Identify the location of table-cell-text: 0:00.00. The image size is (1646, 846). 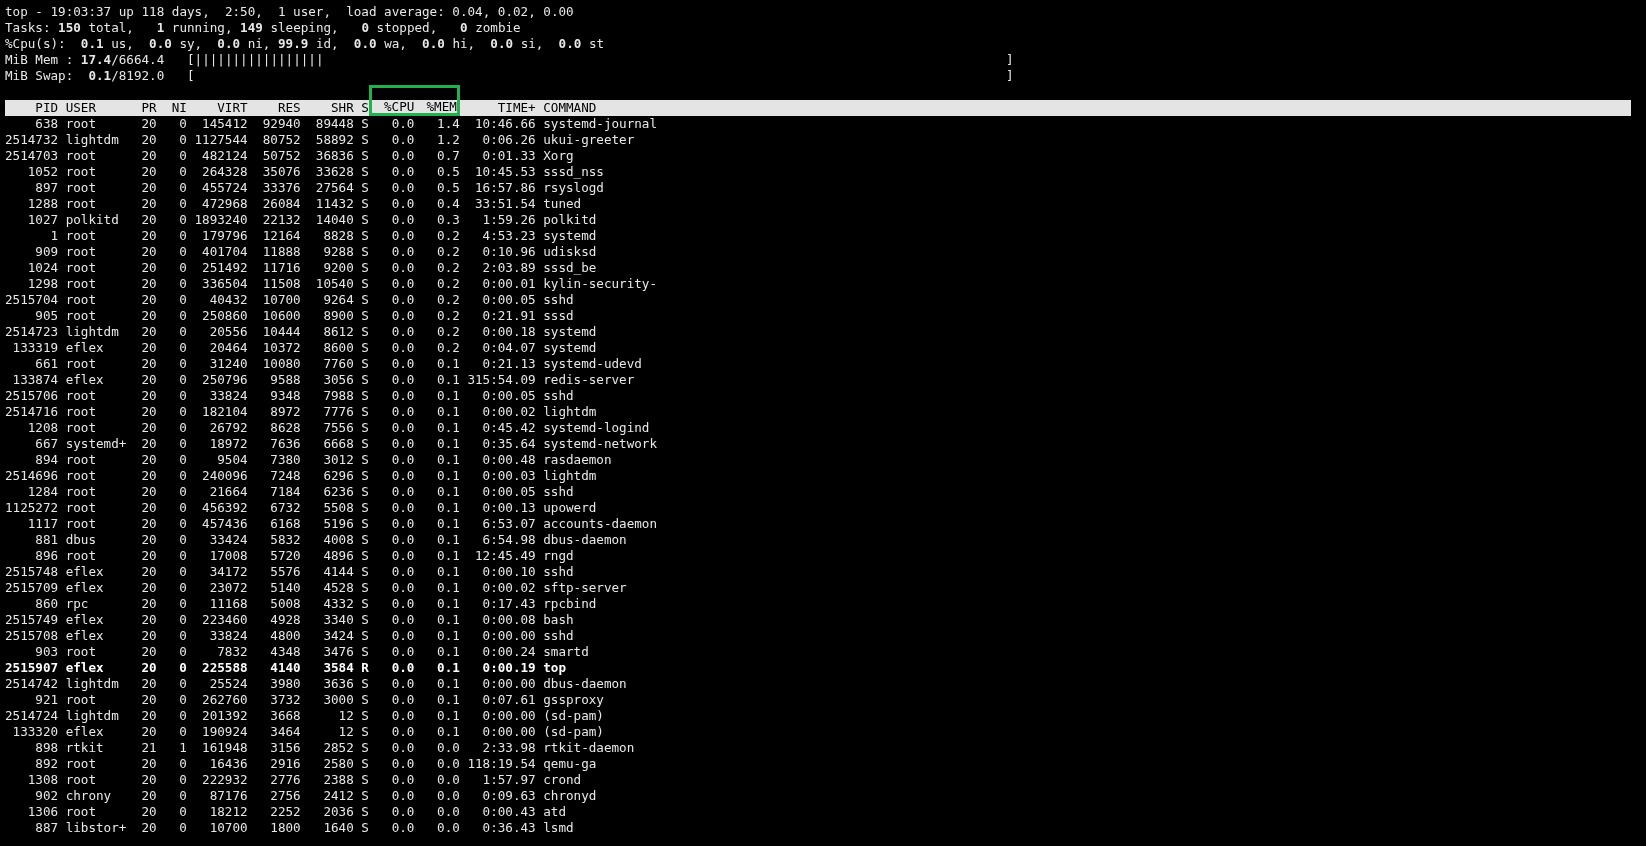
(508, 716).